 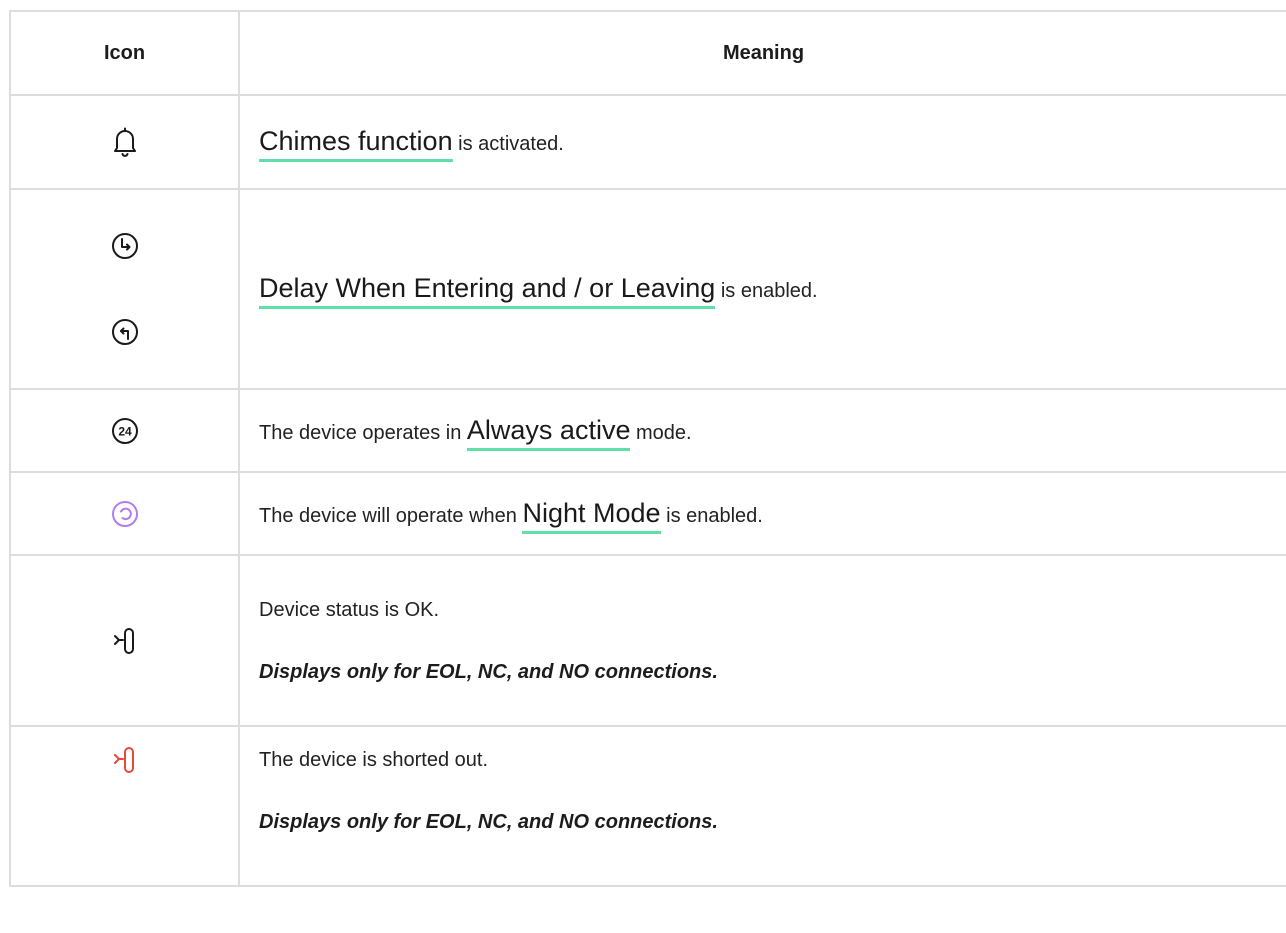 What do you see at coordinates (487, 291) in the screenshot?
I see `delay-entering-leaving-link: Delay When Entering and / or Leaving` at bounding box center [487, 291].